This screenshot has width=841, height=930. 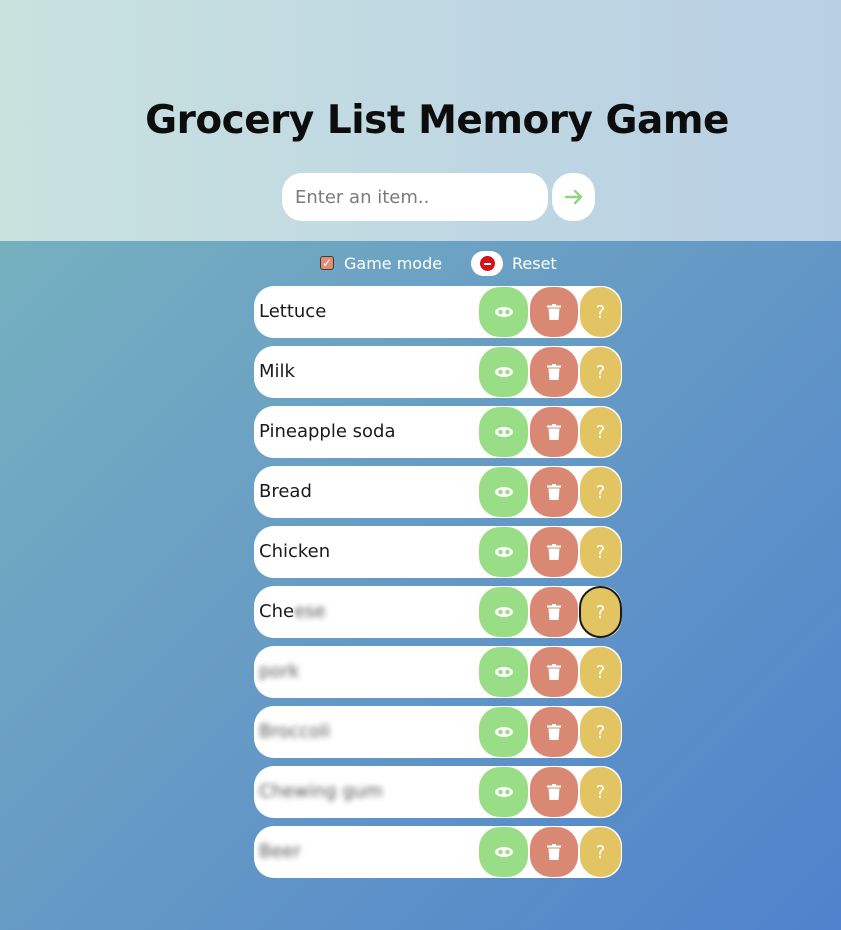 I want to click on arrow-right-icon, so click(x=573, y=197).